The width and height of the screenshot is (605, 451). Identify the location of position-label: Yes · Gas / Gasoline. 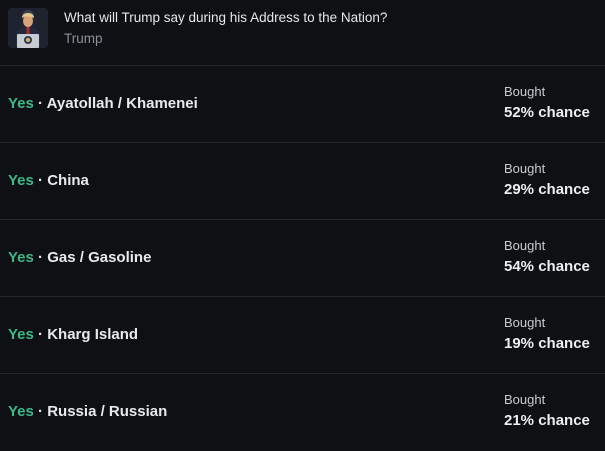
(79, 257).